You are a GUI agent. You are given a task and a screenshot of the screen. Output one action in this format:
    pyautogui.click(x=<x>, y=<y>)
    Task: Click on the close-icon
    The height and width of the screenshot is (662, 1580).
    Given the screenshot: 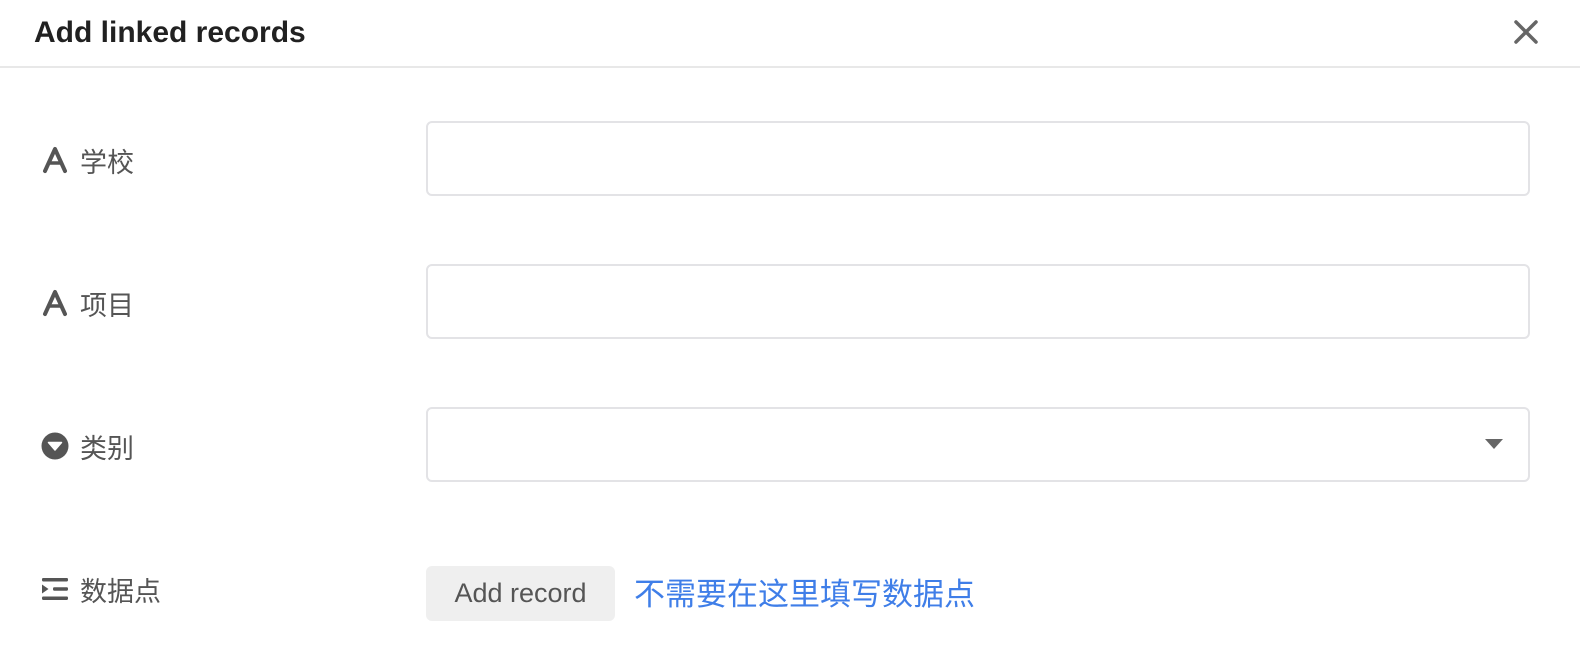 What is the action you would take?
    pyautogui.click(x=1526, y=32)
    